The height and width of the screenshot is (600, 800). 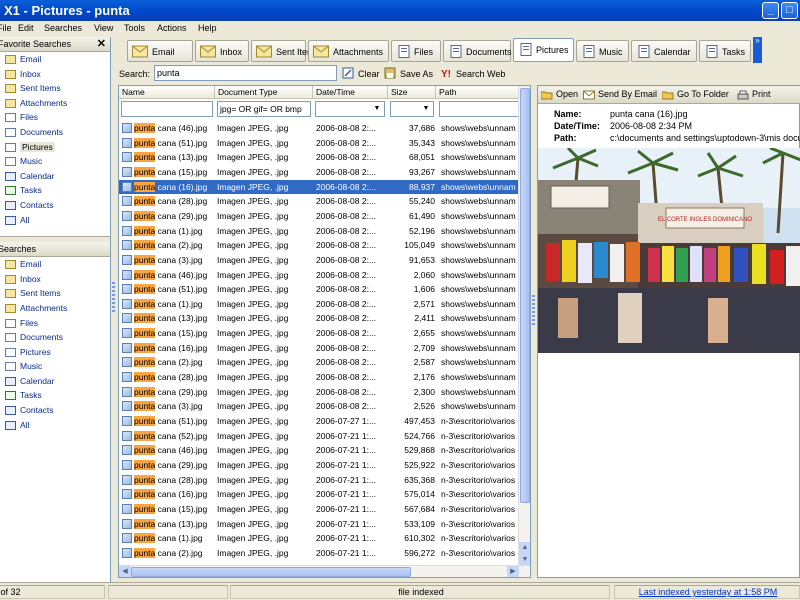 What do you see at coordinates (167, 92) in the screenshot?
I see `column-header-name: Name` at bounding box center [167, 92].